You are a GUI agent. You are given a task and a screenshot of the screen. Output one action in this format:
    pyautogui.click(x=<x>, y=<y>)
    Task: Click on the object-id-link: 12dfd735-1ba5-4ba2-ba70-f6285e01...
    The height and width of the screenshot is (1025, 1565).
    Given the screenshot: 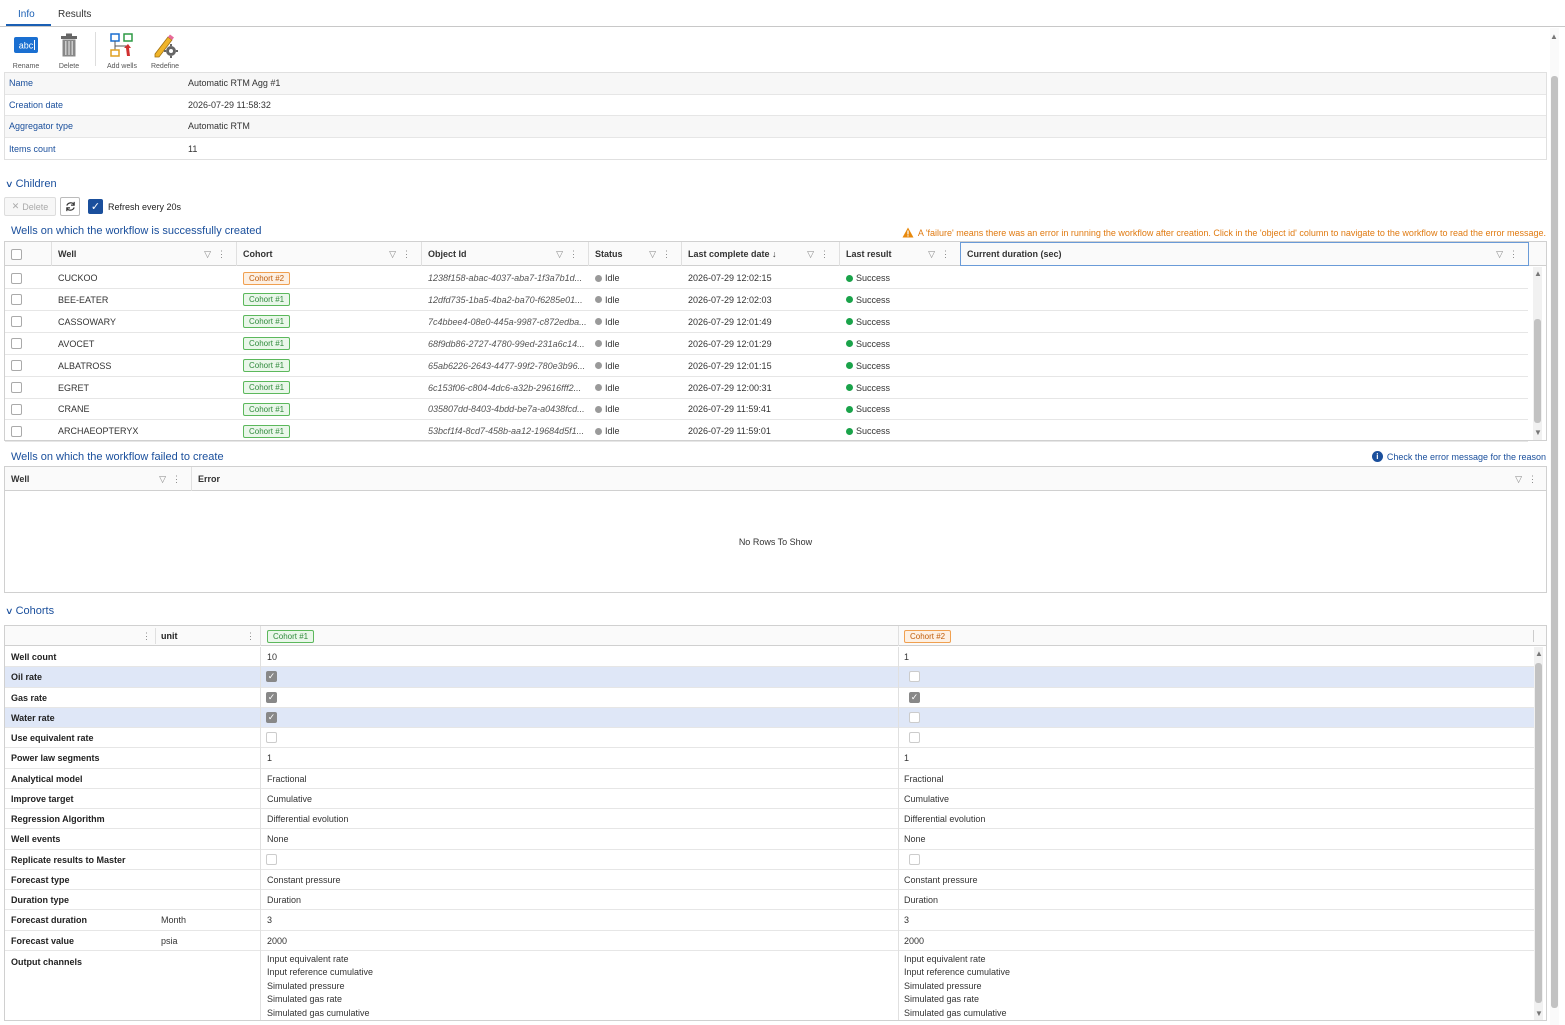 What is the action you would take?
    pyautogui.click(x=505, y=300)
    